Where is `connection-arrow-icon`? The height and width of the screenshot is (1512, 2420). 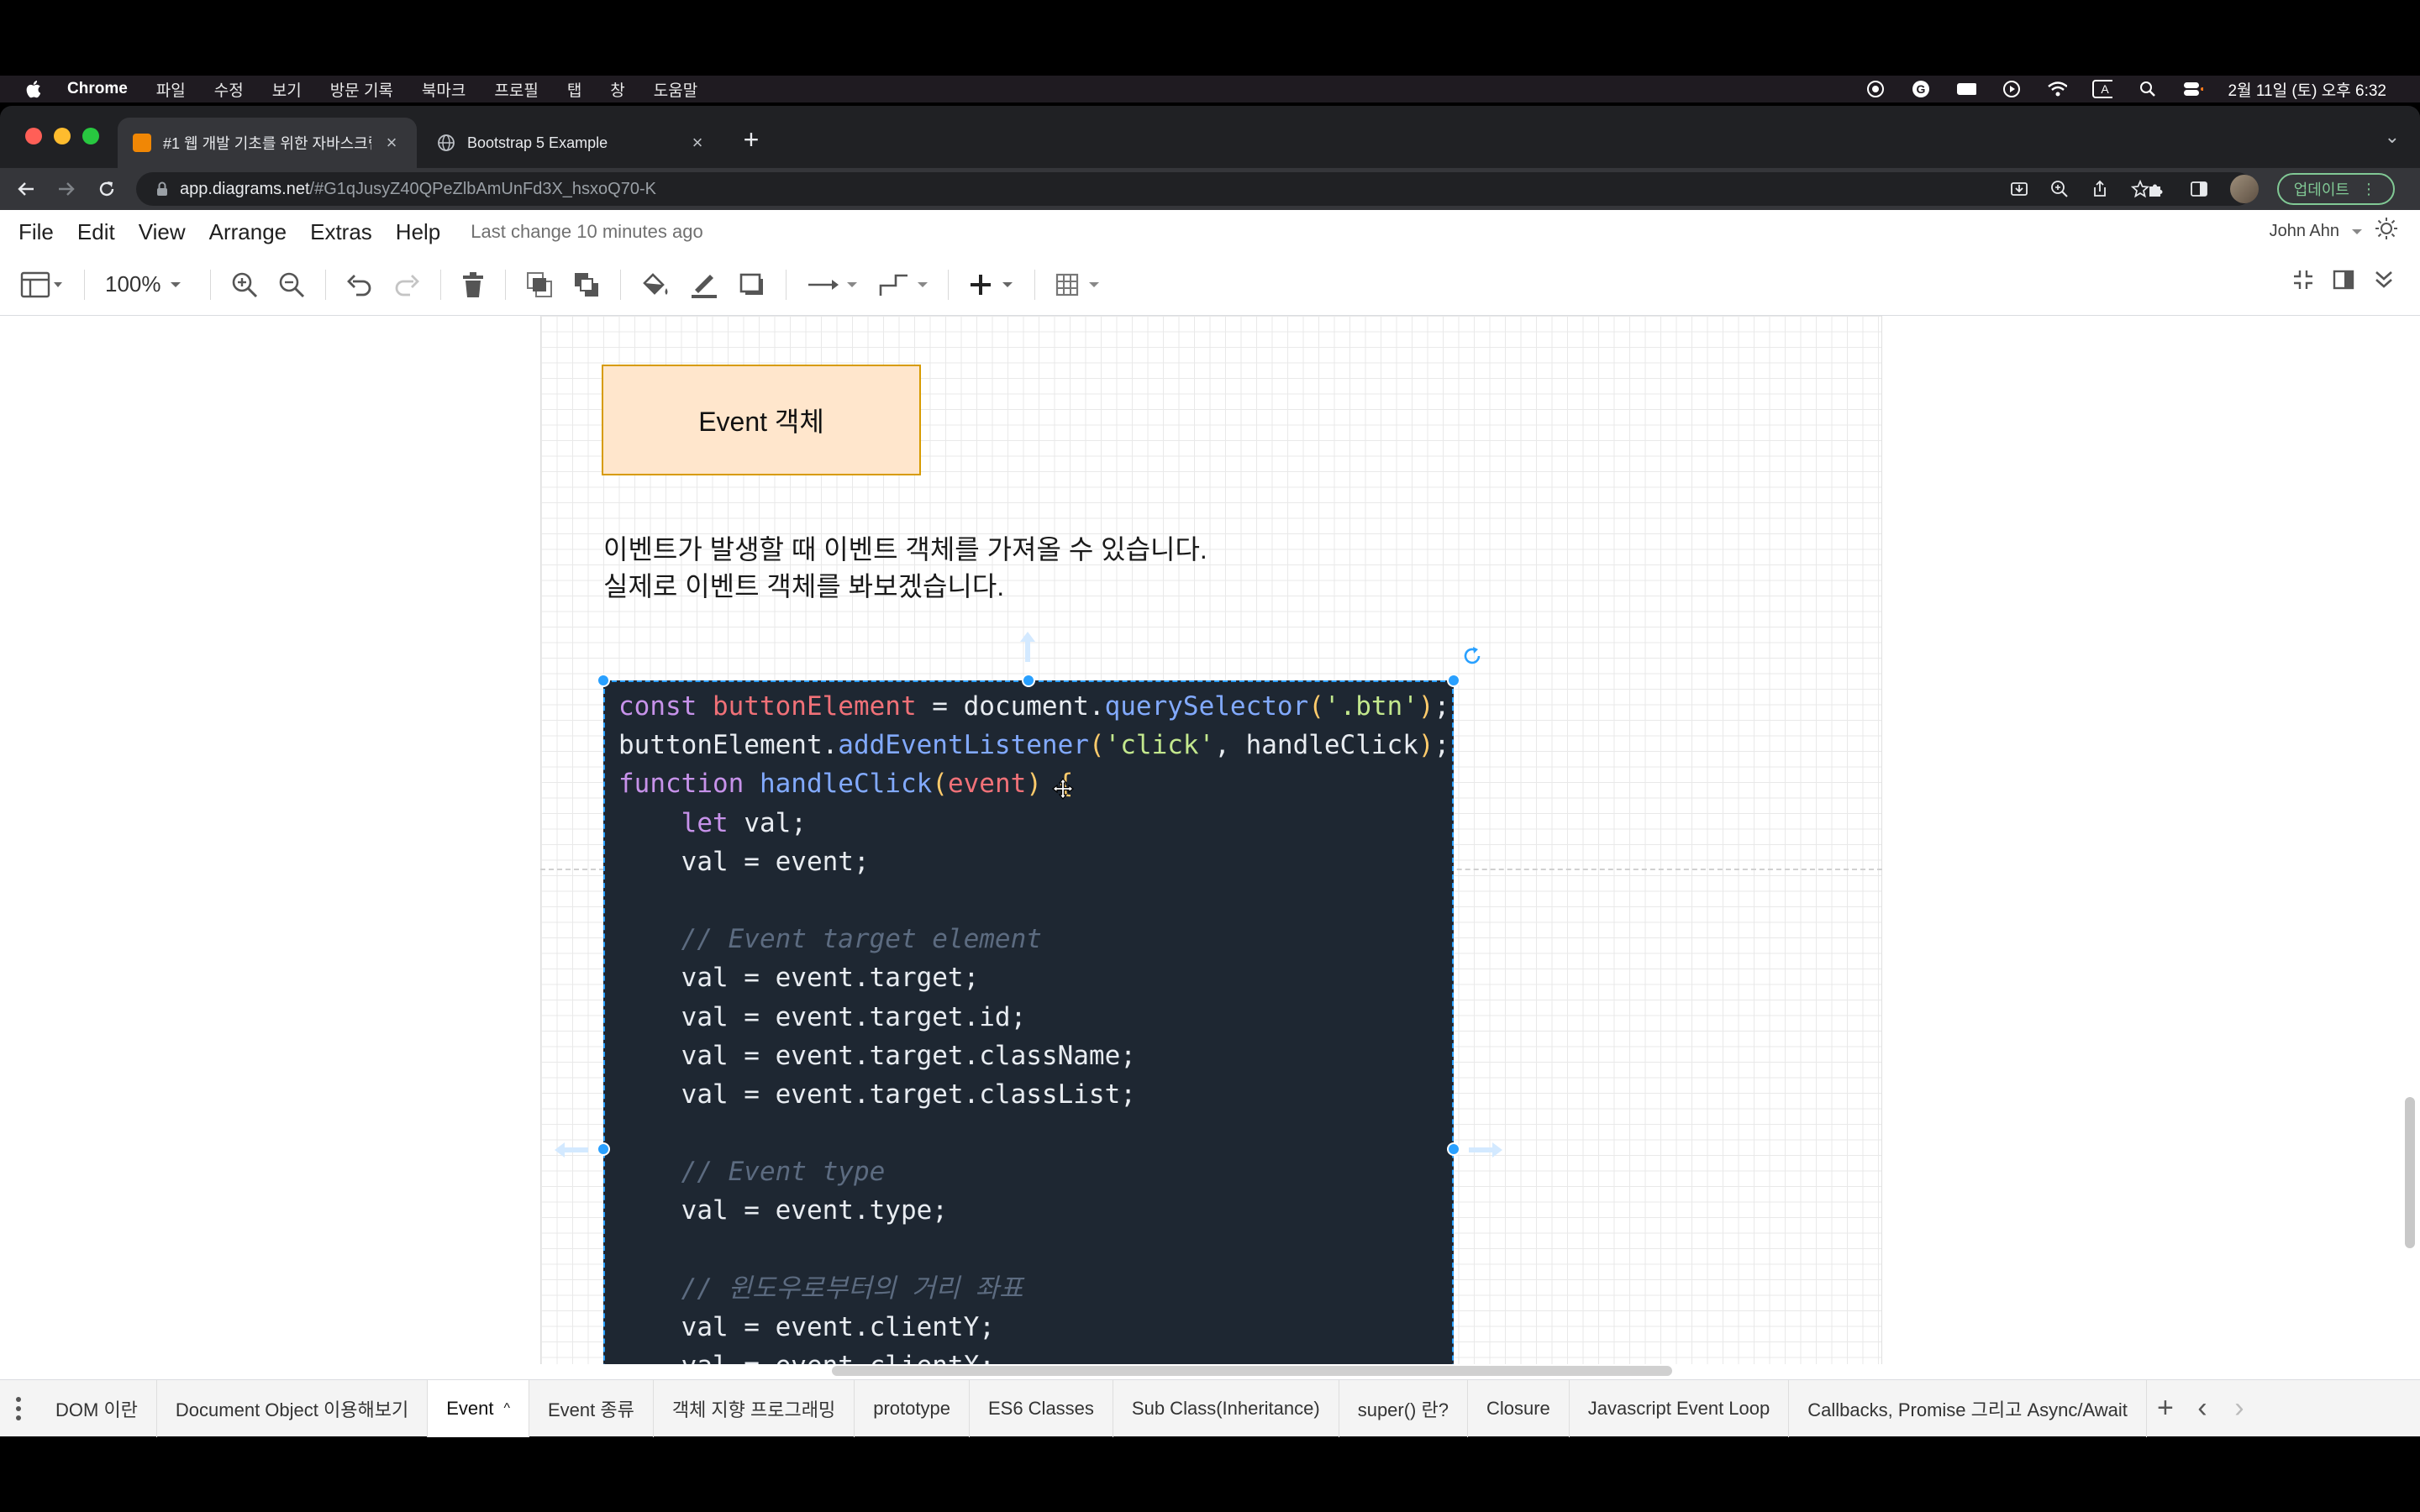 connection-arrow-icon is located at coordinates (832, 285).